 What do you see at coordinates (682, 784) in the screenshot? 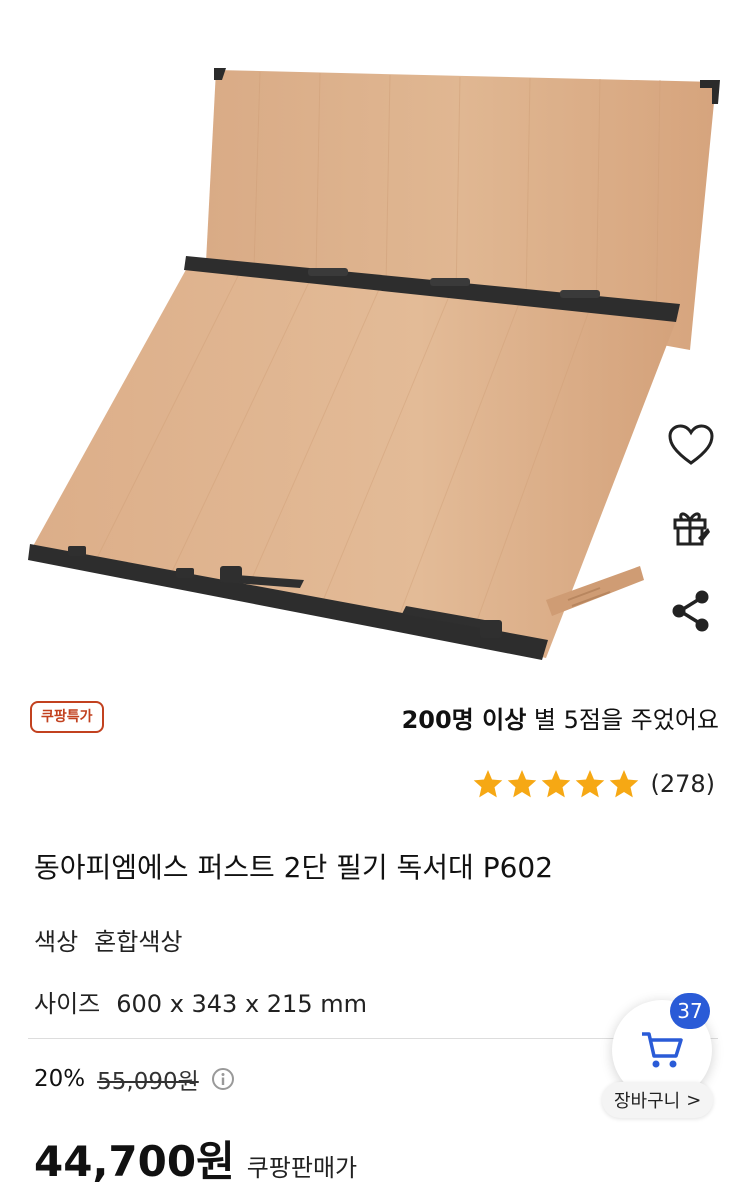
I see `review-count: (278)` at bounding box center [682, 784].